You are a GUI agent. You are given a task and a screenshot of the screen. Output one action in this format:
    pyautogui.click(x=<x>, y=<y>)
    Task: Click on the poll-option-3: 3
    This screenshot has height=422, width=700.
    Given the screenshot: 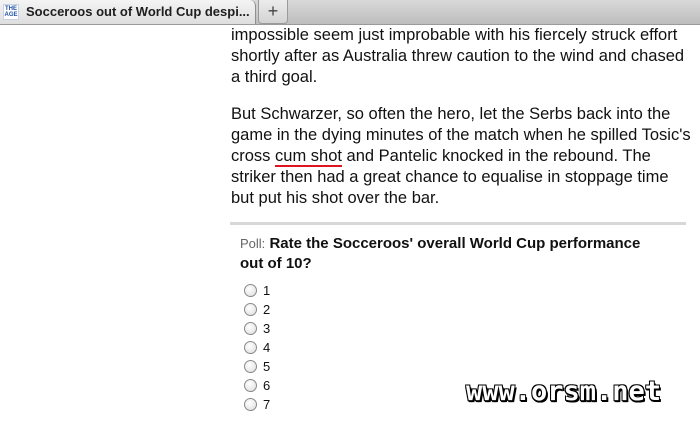 What is the action you would take?
    pyautogui.click(x=257, y=329)
    